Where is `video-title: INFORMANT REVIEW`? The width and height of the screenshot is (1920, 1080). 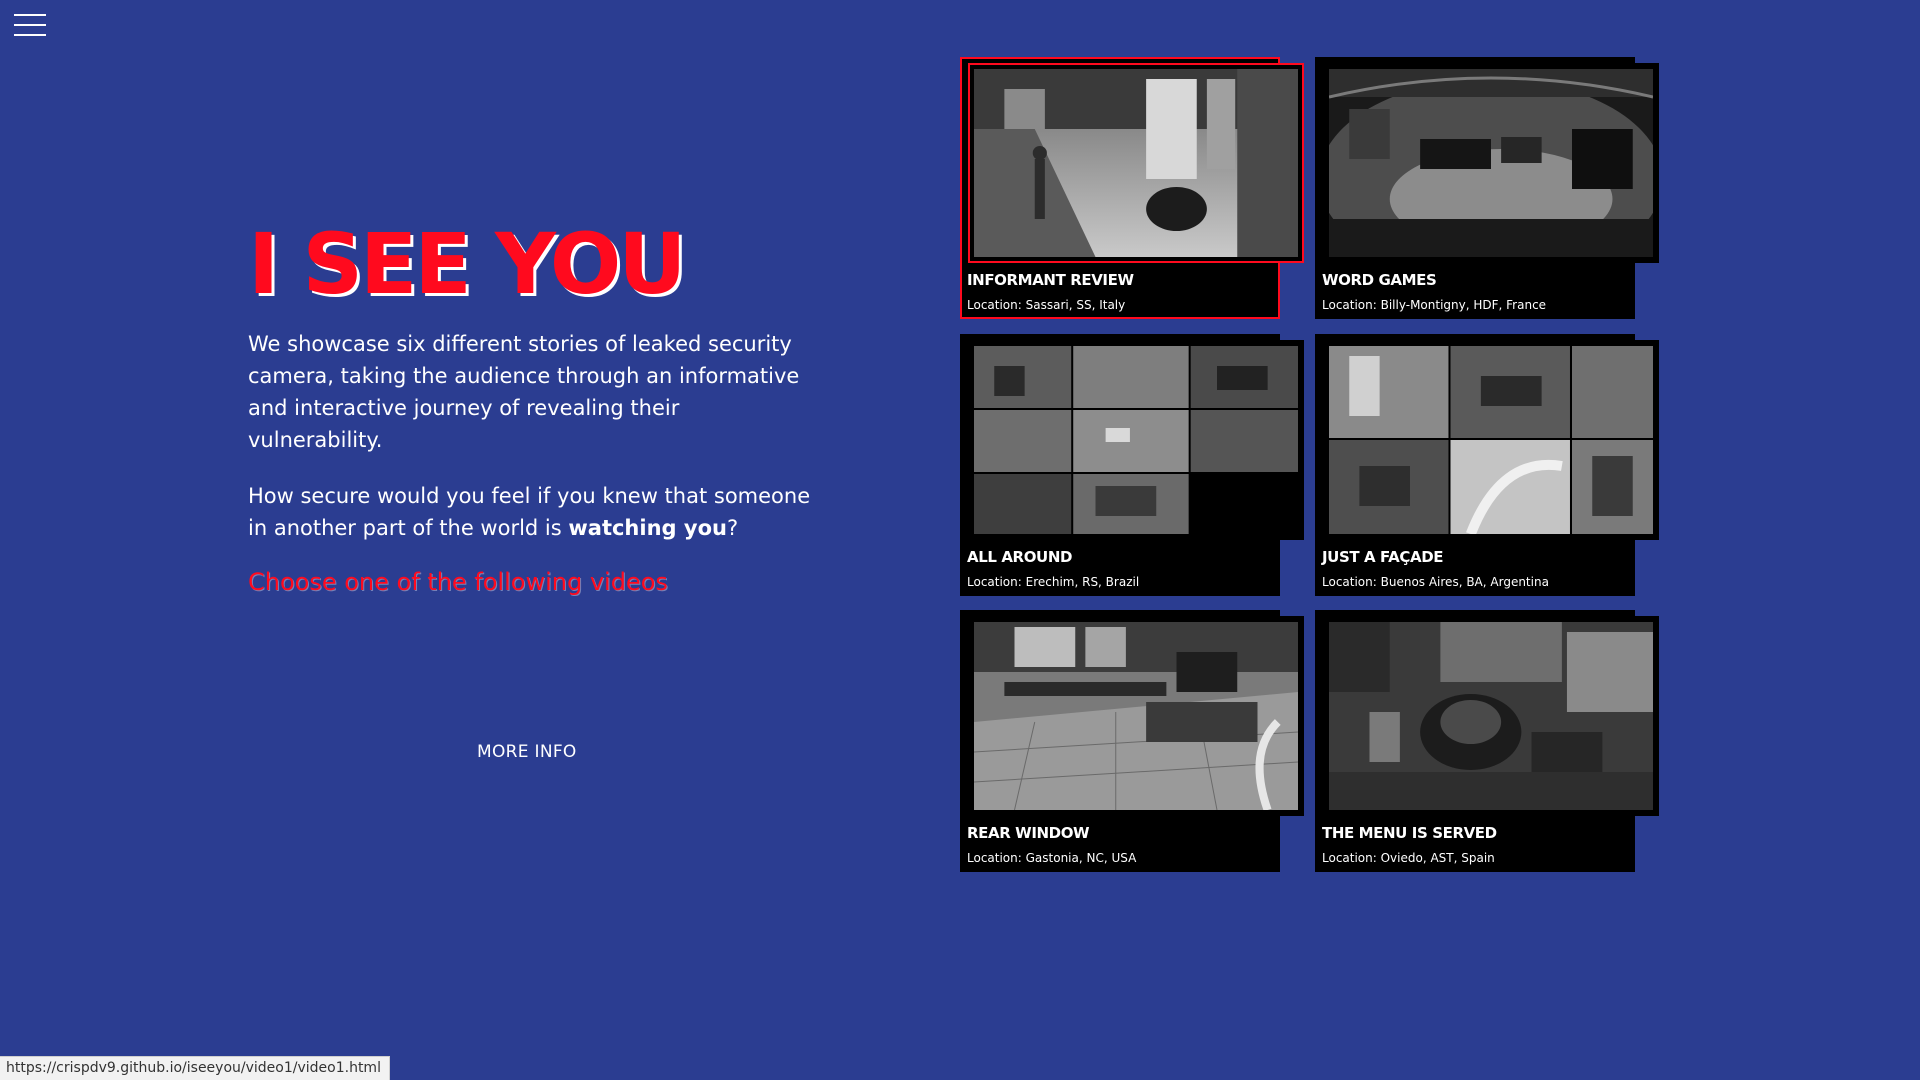 video-title: INFORMANT REVIEW is located at coordinates (1050, 280).